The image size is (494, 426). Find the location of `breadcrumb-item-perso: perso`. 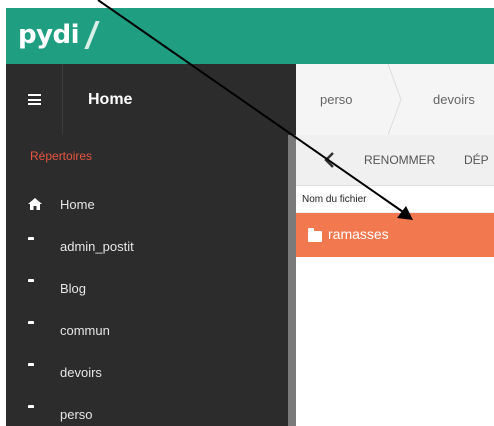

breadcrumb-item-perso: perso is located at coordinates (336, 99).